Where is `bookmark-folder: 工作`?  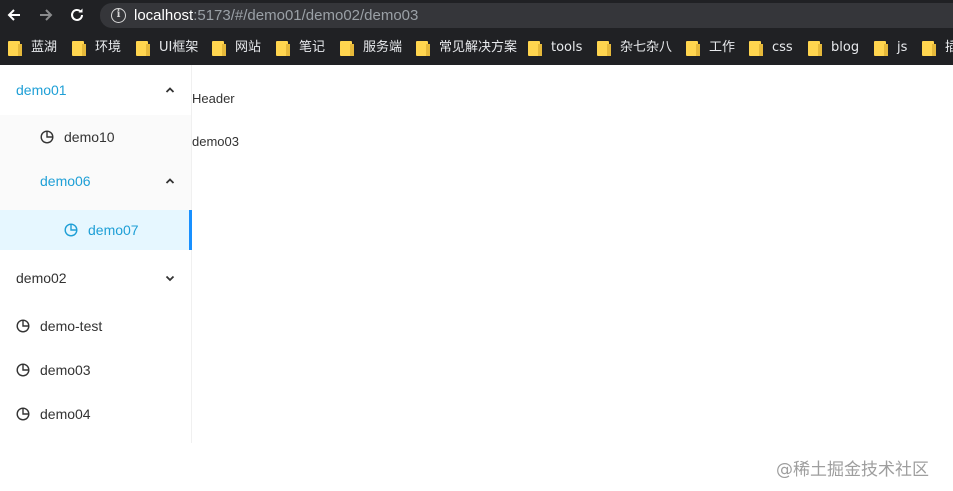
bookmark-folder: 工作 is located at coordinates (710, 48).